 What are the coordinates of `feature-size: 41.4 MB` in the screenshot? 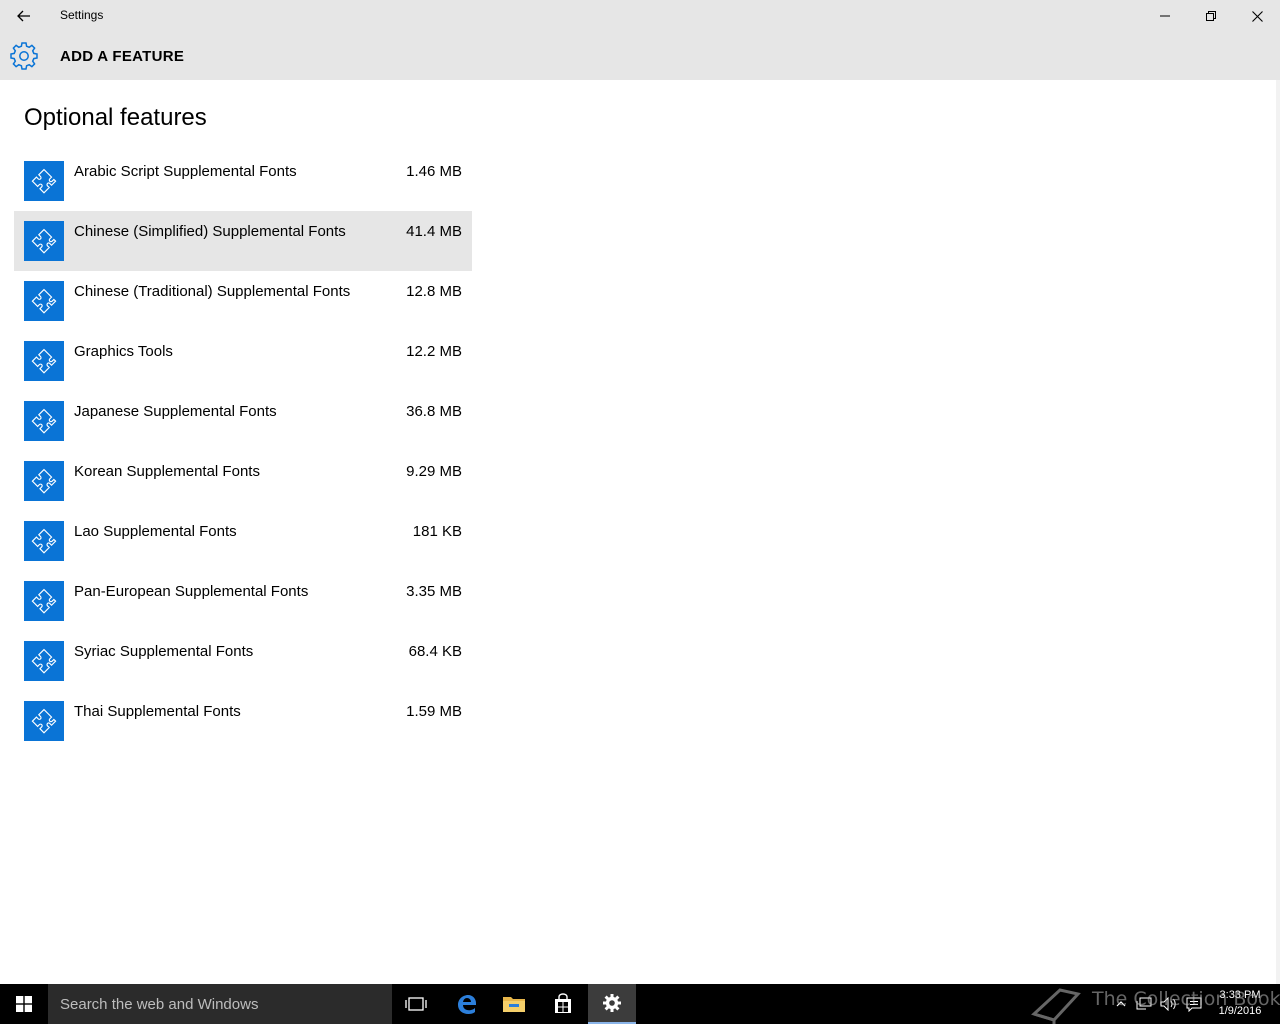 It's located at (434, 231).